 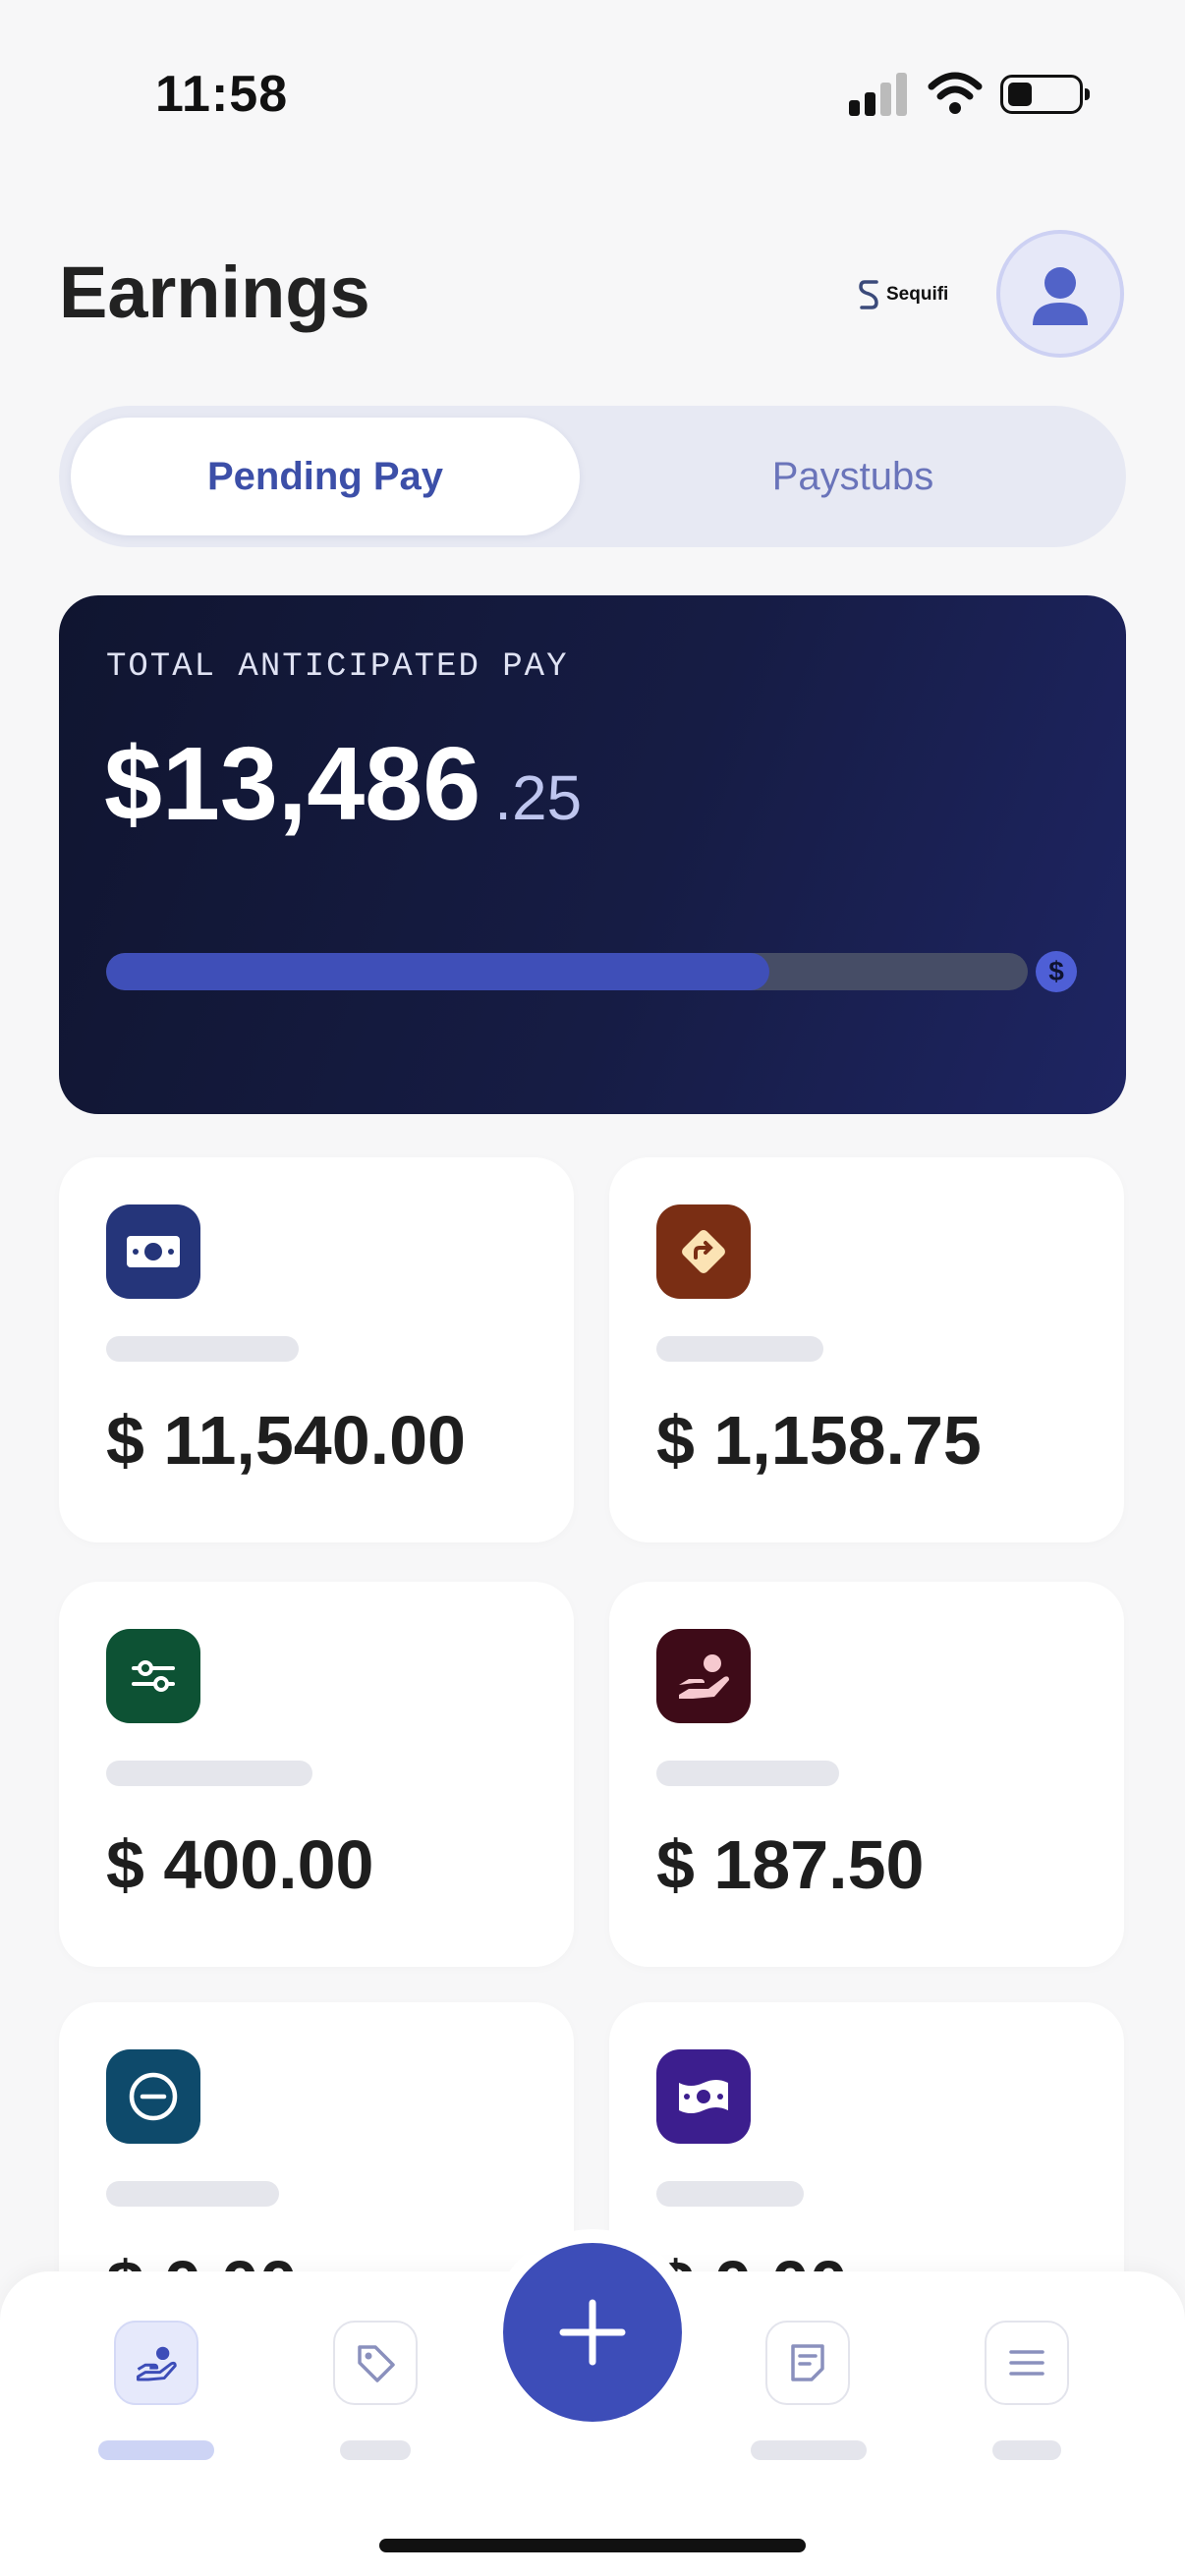 I want to click on user-icon, so click(x=1061, y=296).